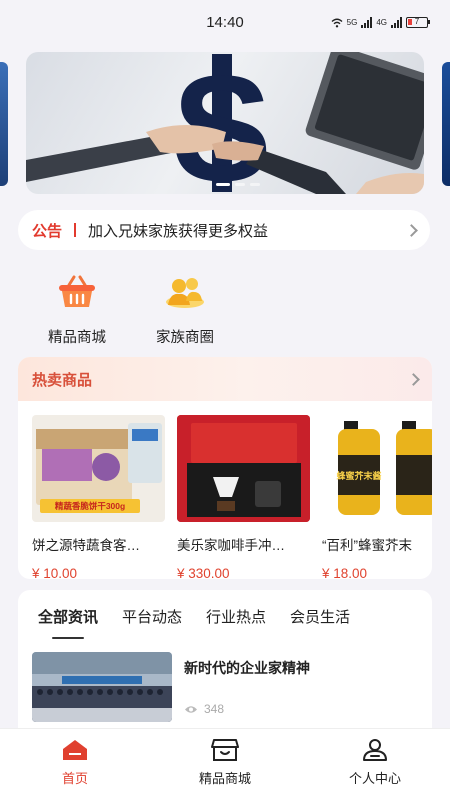  I want to click on product-pack-text: 蜂蜜芥末酱, so click(358, 475).